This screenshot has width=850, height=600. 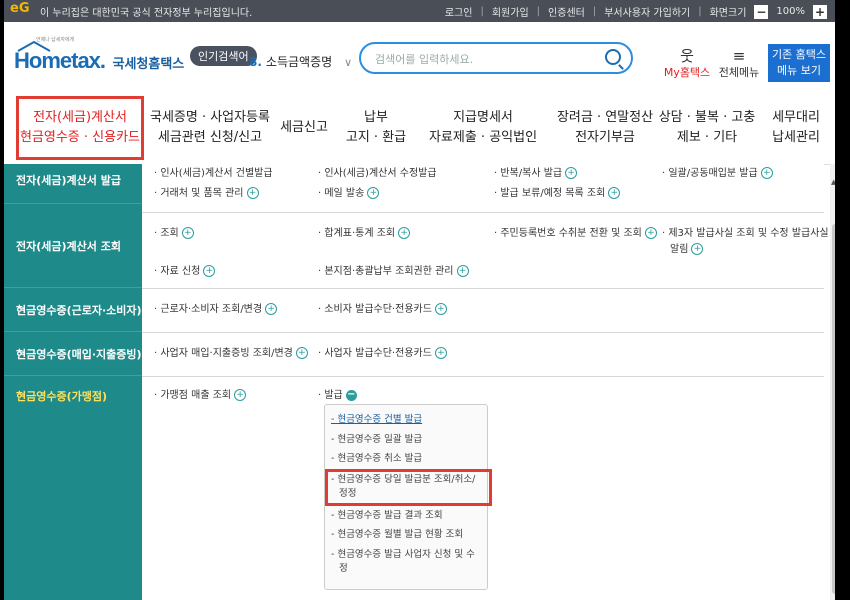 I want to click on nav-payment: 납부 고지 · 환급, so click(x=376, y=128).